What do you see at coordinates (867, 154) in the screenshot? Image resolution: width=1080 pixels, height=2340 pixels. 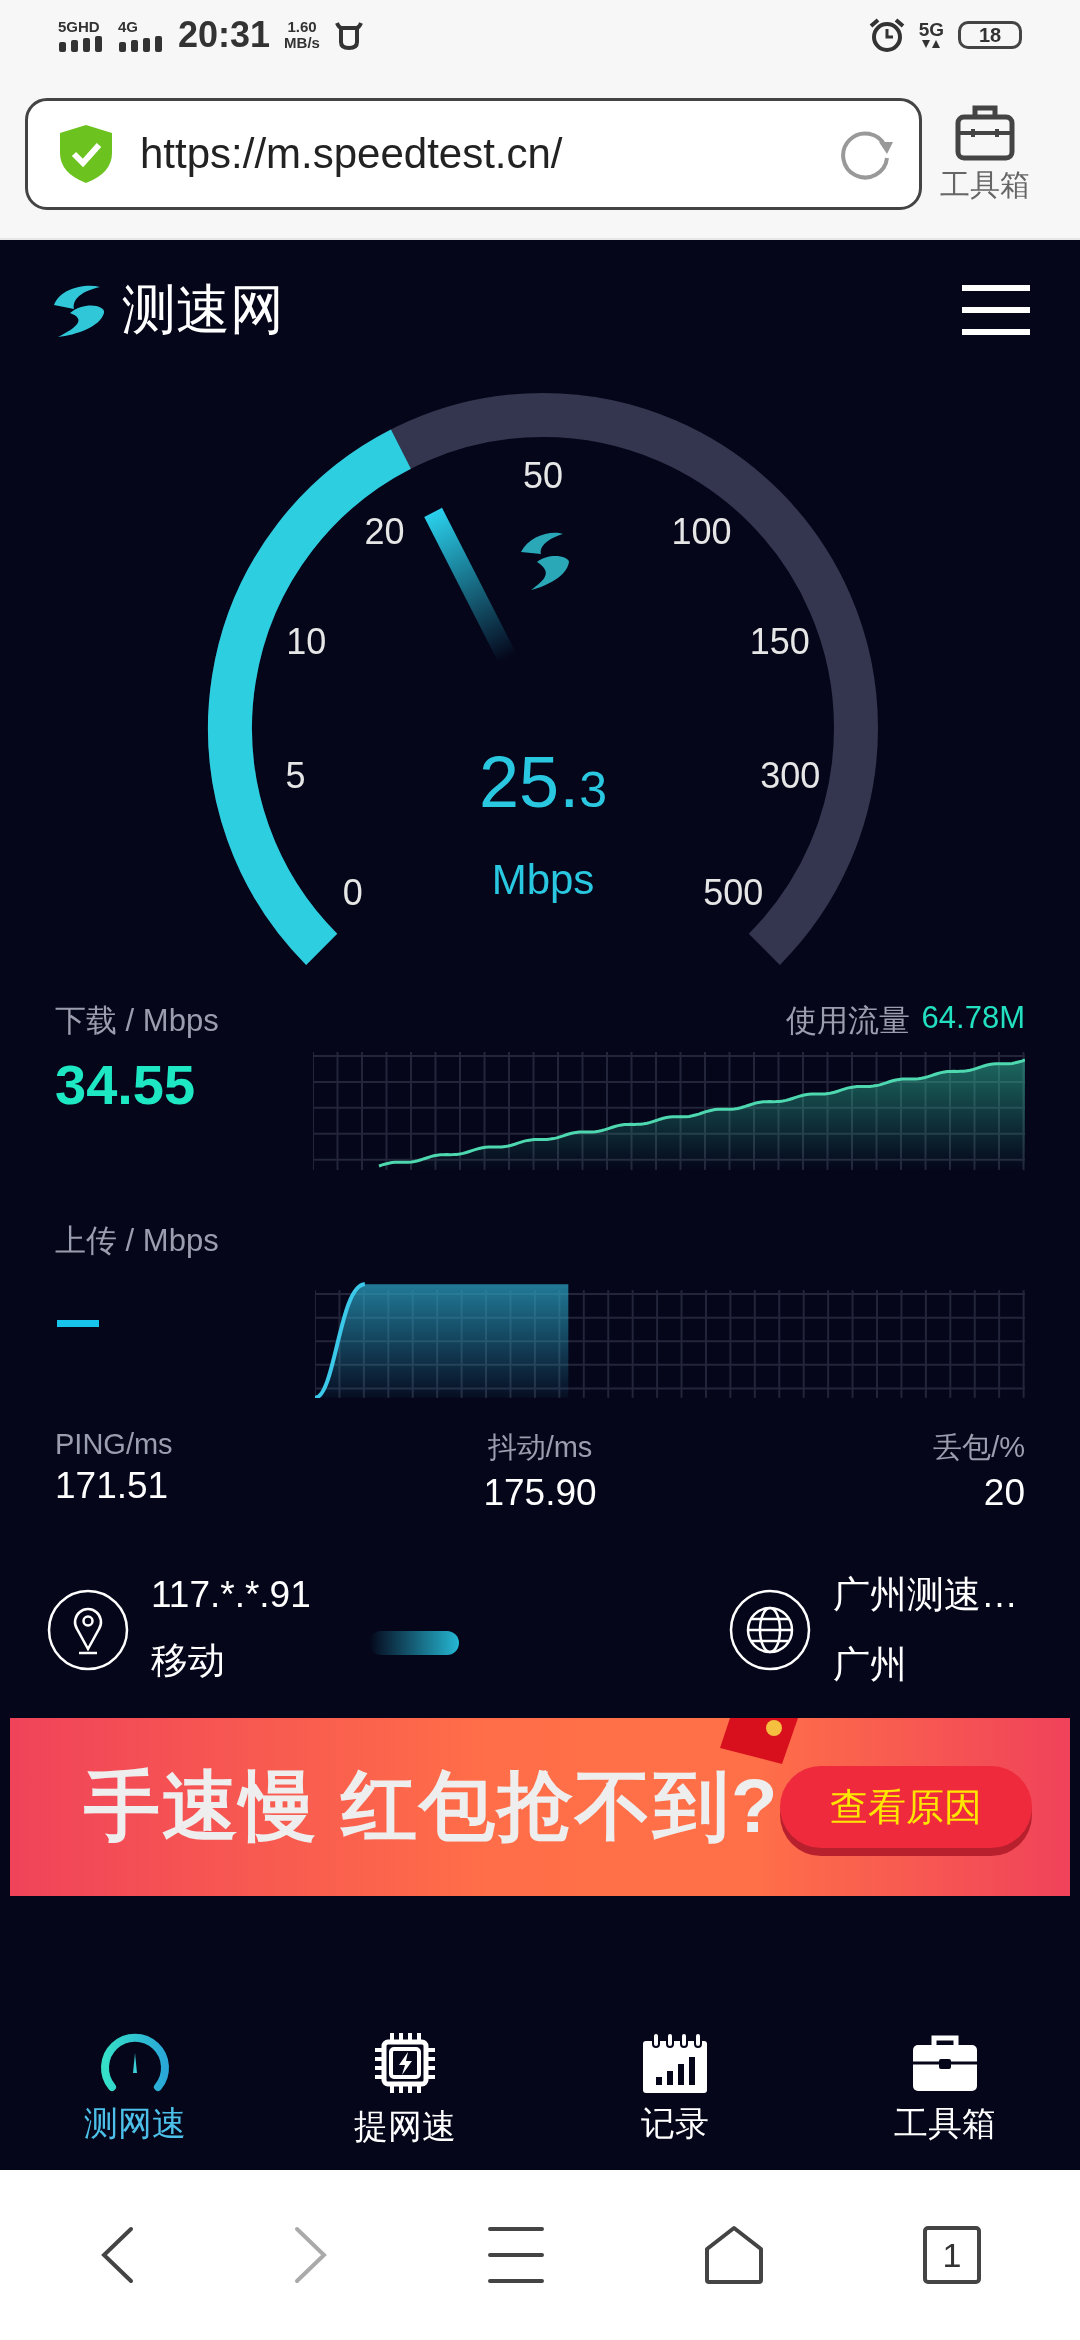 I see `reload-icon` at bounding box center [867, 154].